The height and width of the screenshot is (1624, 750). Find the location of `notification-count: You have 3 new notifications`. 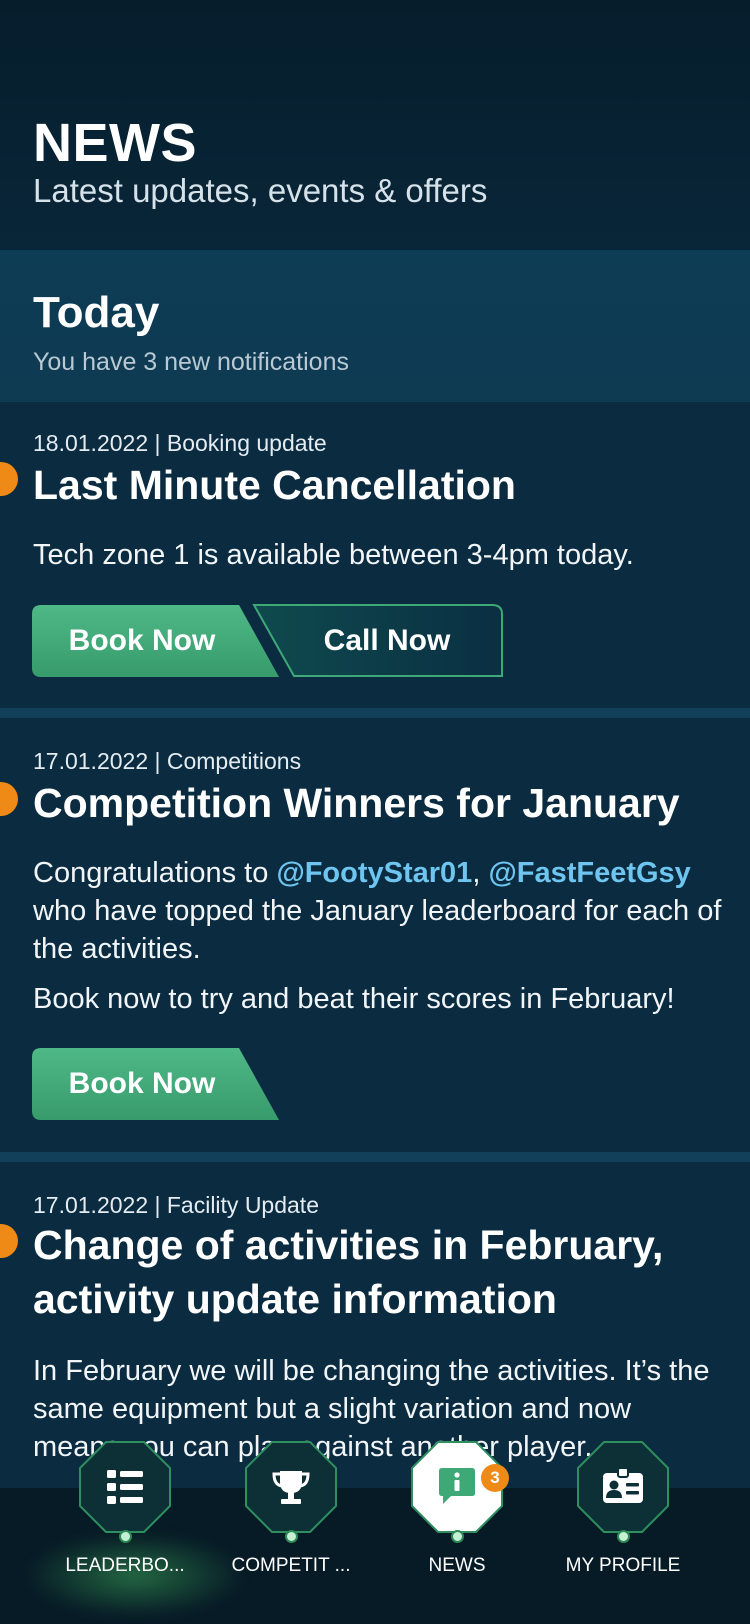

notification-count: You have 3 new notifications is located at coordinates (191, 362).